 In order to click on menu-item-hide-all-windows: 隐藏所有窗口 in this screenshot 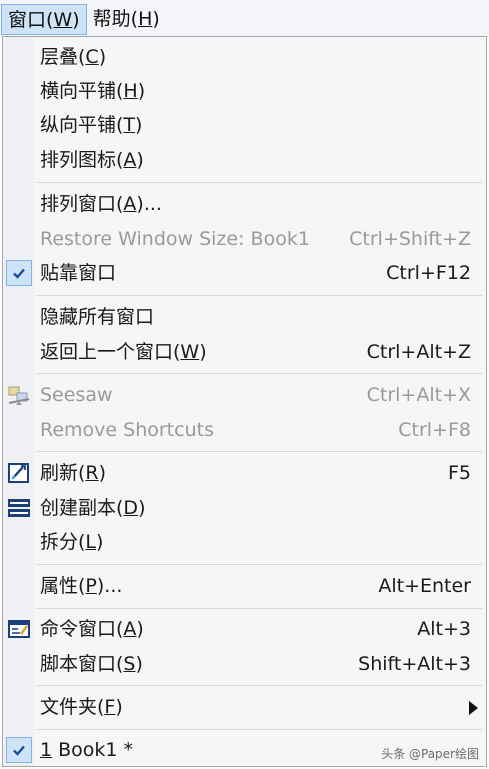, I will do `click(244, 317)`.